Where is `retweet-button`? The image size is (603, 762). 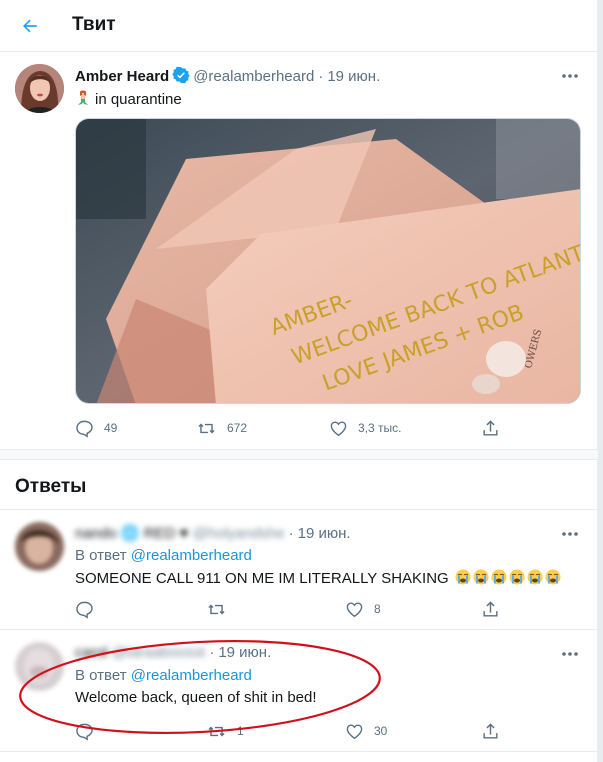
retweet-button is located at coordinates (221, 609).